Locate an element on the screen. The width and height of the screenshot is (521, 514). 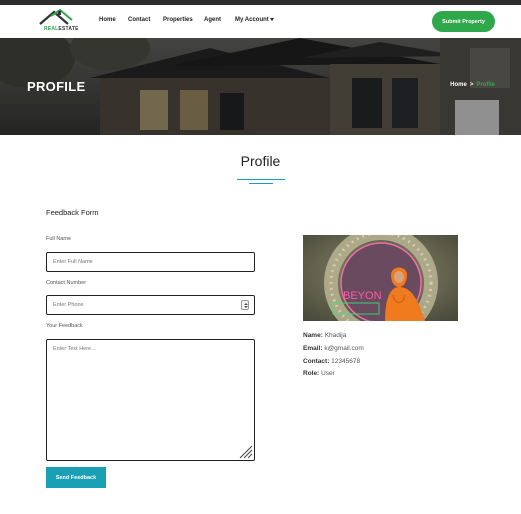
profile-name-value: Khadija is located at coordinates (335, 335).